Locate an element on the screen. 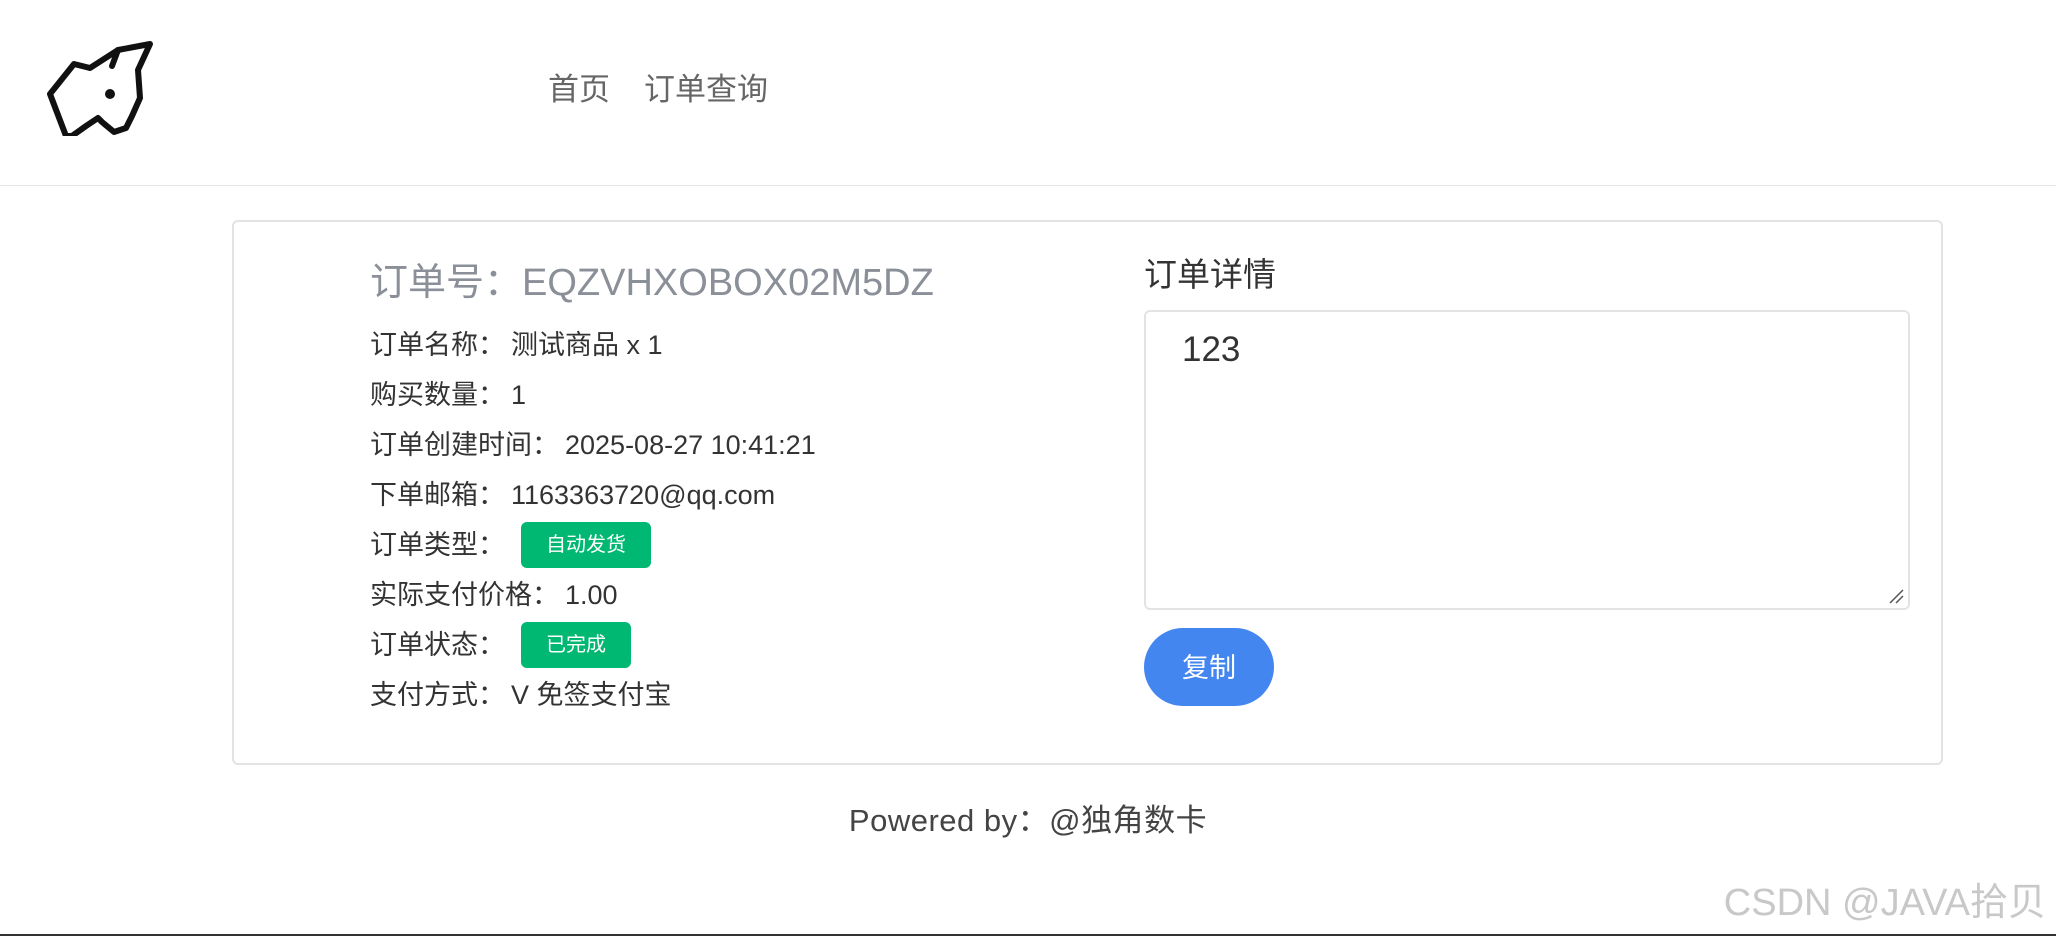 The width and height of the screenshot is (2056, 936). footer-powered-by: Powered by：@独角数卡 is located at coordinates (1028, 820).